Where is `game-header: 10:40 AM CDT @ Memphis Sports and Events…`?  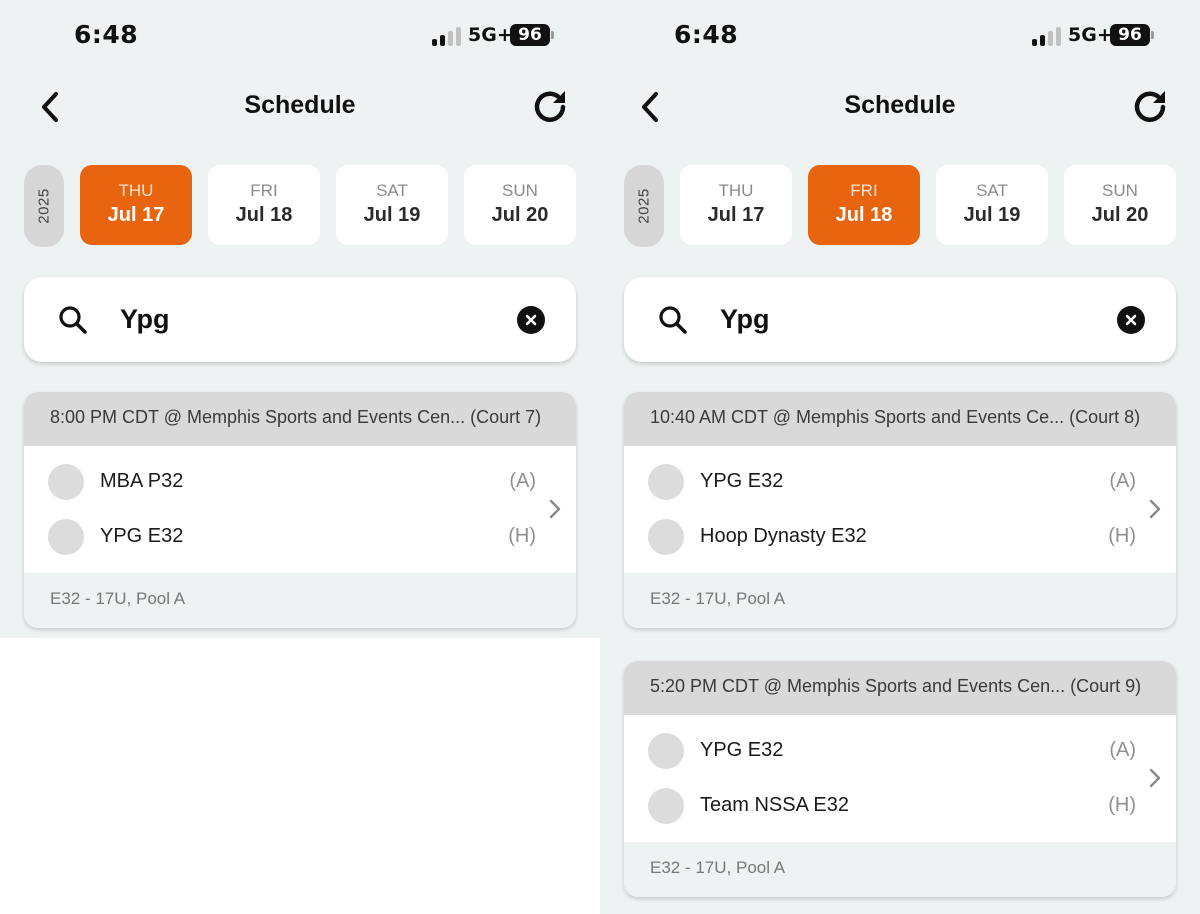 game-header: 10:40 AM CDT @ Memphis Sports and Events… is located at coordinates (900, 419).